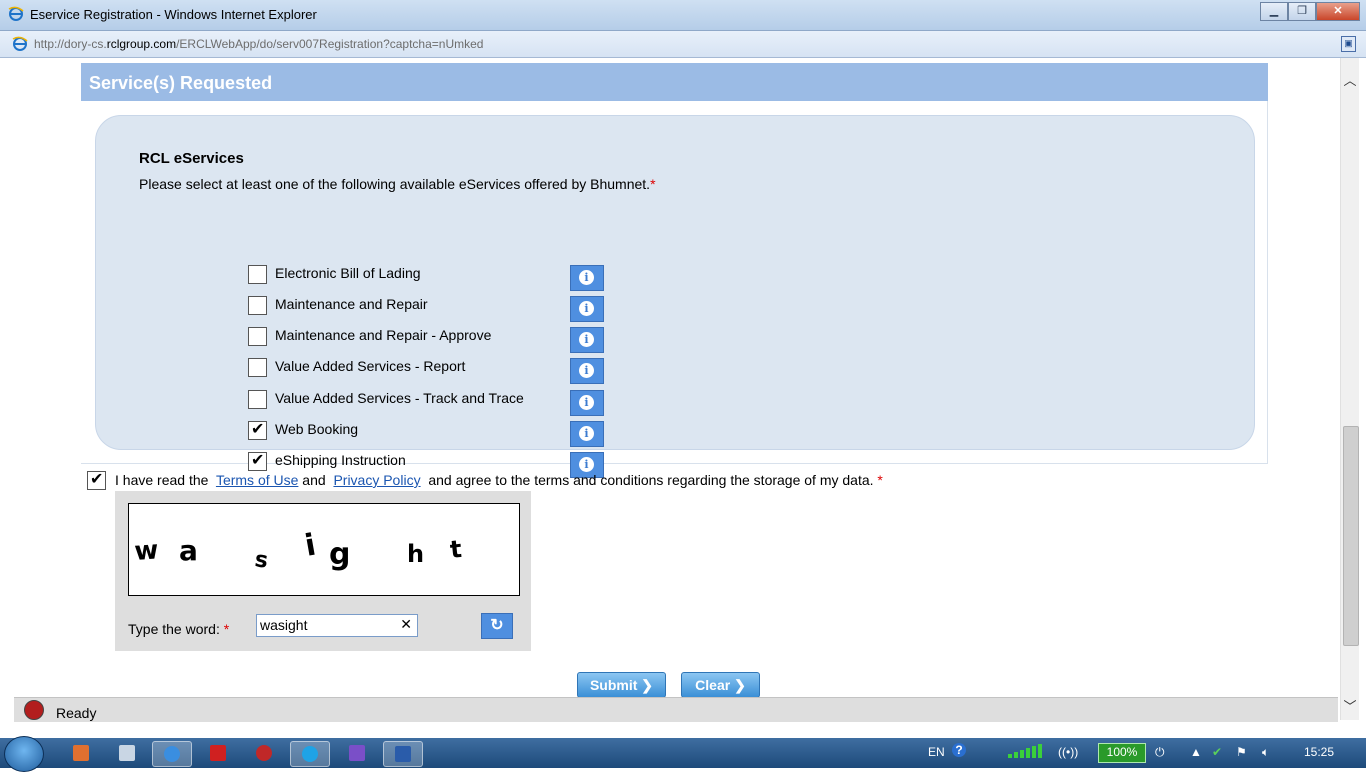 This screenshot has width=1366, height=772. What do you see at coordinates (1241, 752) in the screenshot?
I see `action-center-flag-icon: ⚑` at bounding box center [1241, 752].